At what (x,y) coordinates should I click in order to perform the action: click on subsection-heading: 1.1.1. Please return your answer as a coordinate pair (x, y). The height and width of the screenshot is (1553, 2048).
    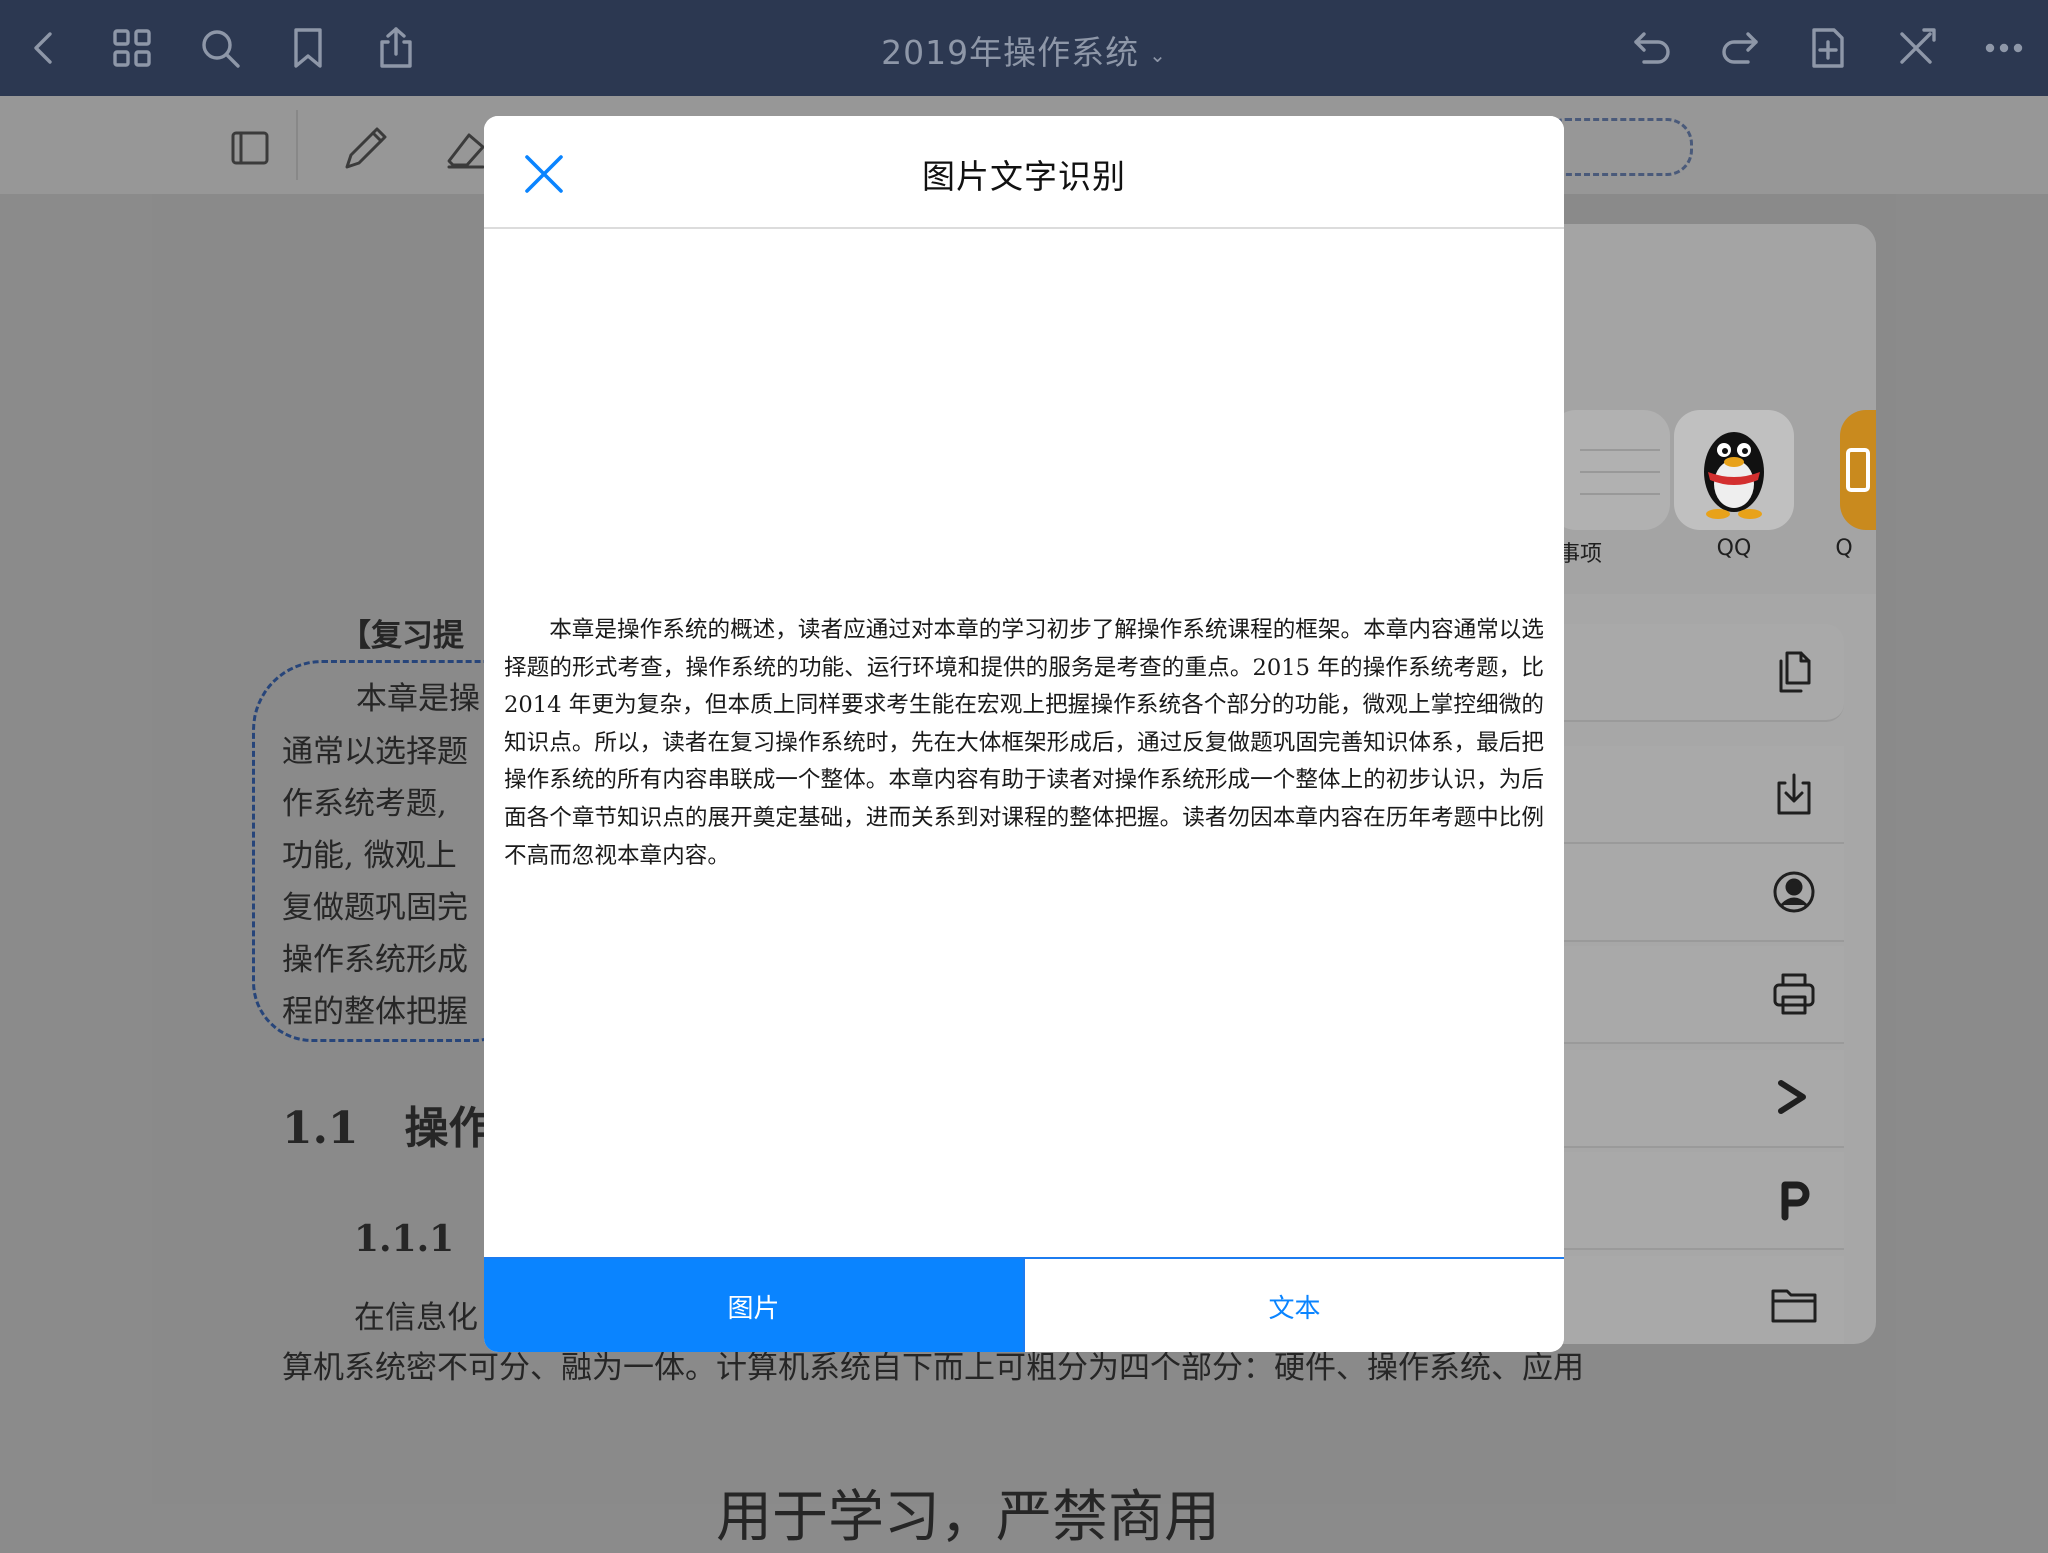
    Looking at the image, I should click on (404, 1239).